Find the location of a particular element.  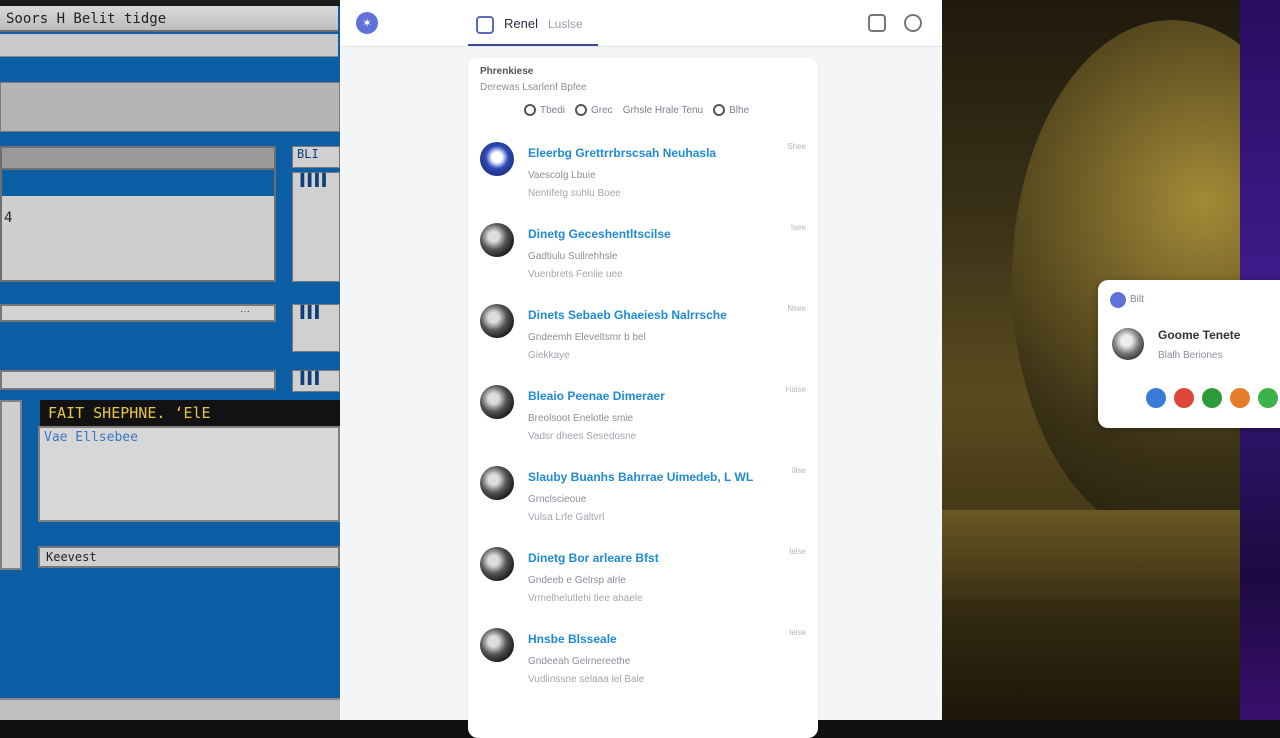

retro-taskbar is located at coordinates (170, 709).